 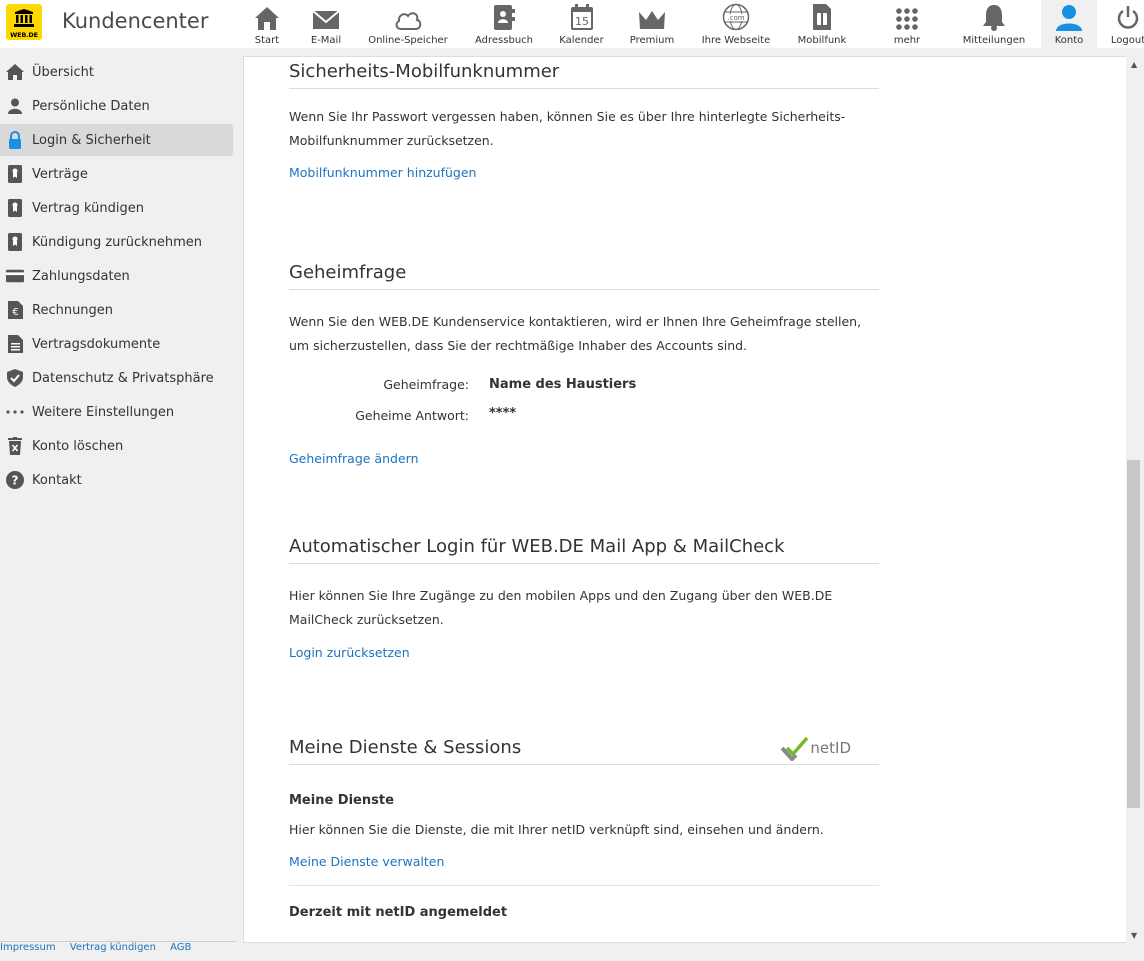 What do you see at coordinates (354, 458) in the screenshot?
I see `change-secret-question-link: Geheimfrage ändern` at bounding box center [354, 458].